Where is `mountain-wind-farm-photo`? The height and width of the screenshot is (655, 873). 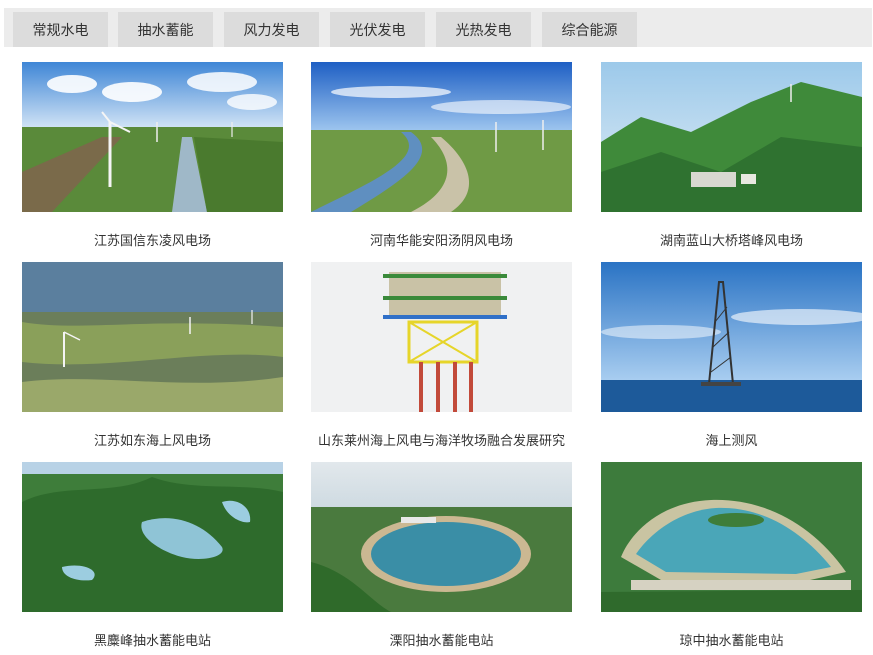
mountain-wind-farm-photo is located at coordinates (731, 137).